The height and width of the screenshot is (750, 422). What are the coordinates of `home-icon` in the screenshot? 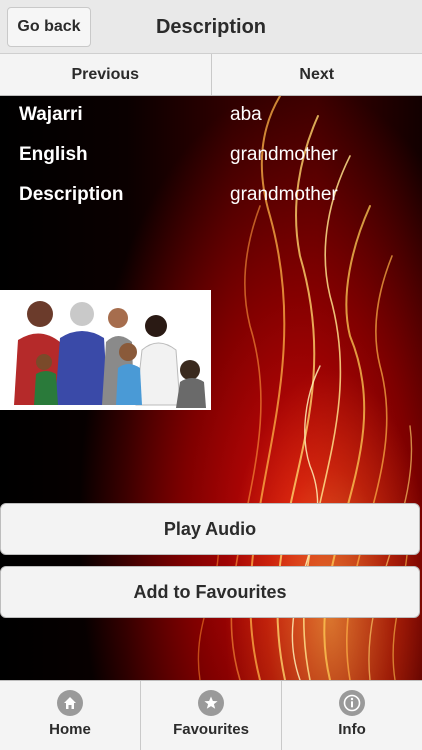 It's located at (70, 703).